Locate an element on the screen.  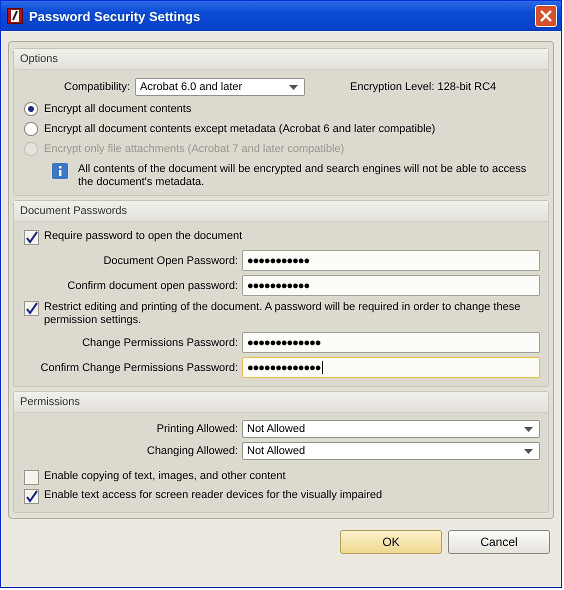
info-message: All contents of the document will be encrypted and search engines will not be able to access the document's metadata. is located at coordinates (303, 176).